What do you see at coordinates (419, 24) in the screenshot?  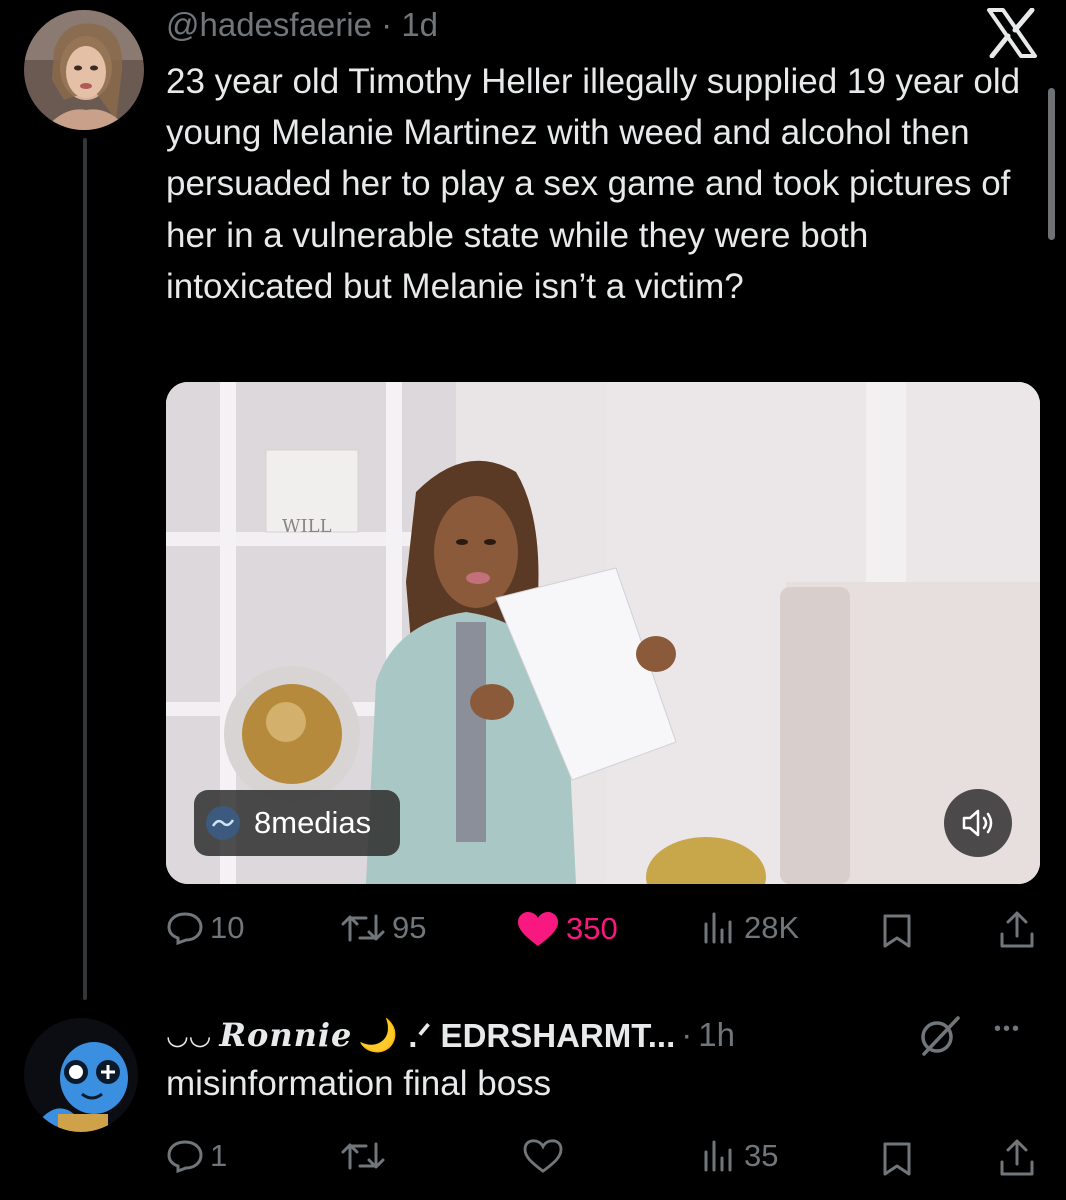 I see `tweet-timestamp: 1d` at bounding box center [419, 24].